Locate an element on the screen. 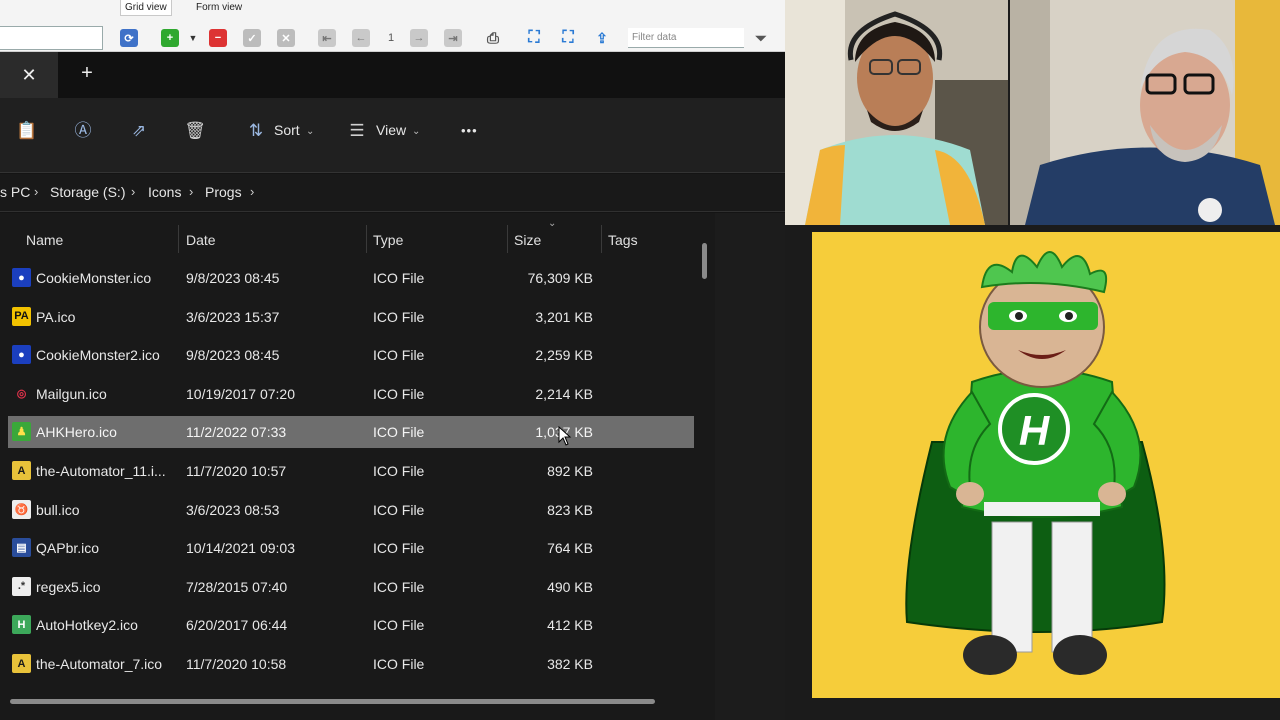 The height and width of the screenshot is (720, 1280). file-name: regex5.ico is located at coordinates (68, 586).